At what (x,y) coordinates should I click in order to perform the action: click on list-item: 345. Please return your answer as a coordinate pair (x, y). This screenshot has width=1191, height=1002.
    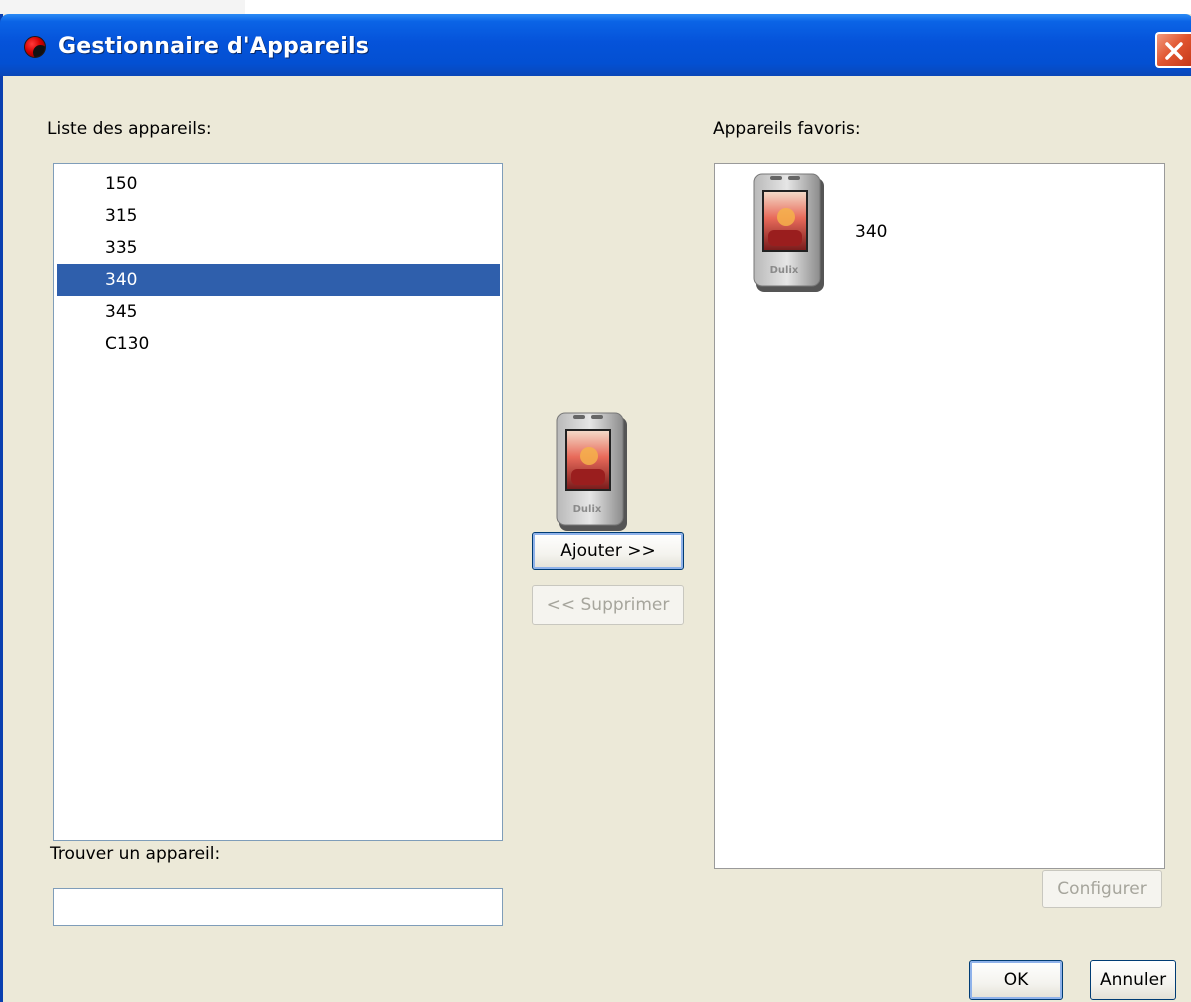
    Looking at the image, I should click on (278, 312).